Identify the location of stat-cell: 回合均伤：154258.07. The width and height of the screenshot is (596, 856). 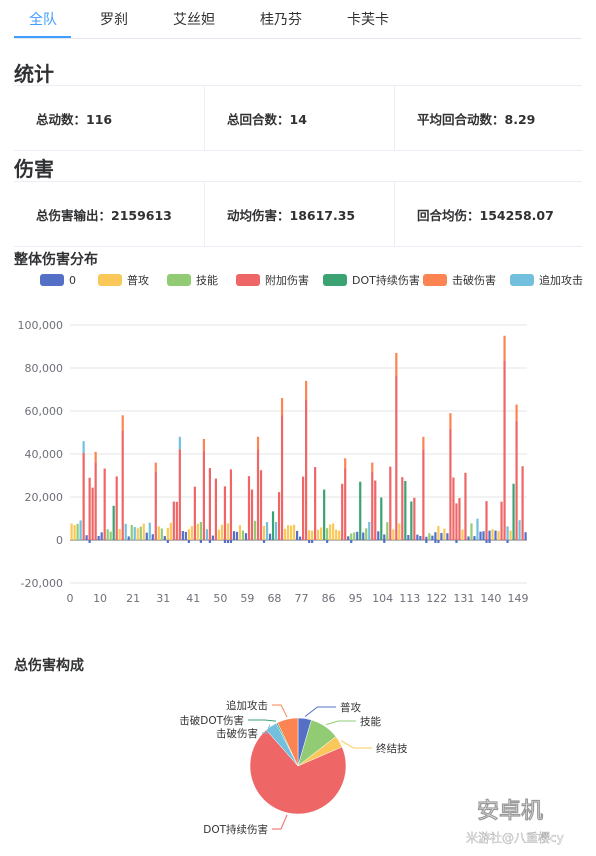
(488, 214).